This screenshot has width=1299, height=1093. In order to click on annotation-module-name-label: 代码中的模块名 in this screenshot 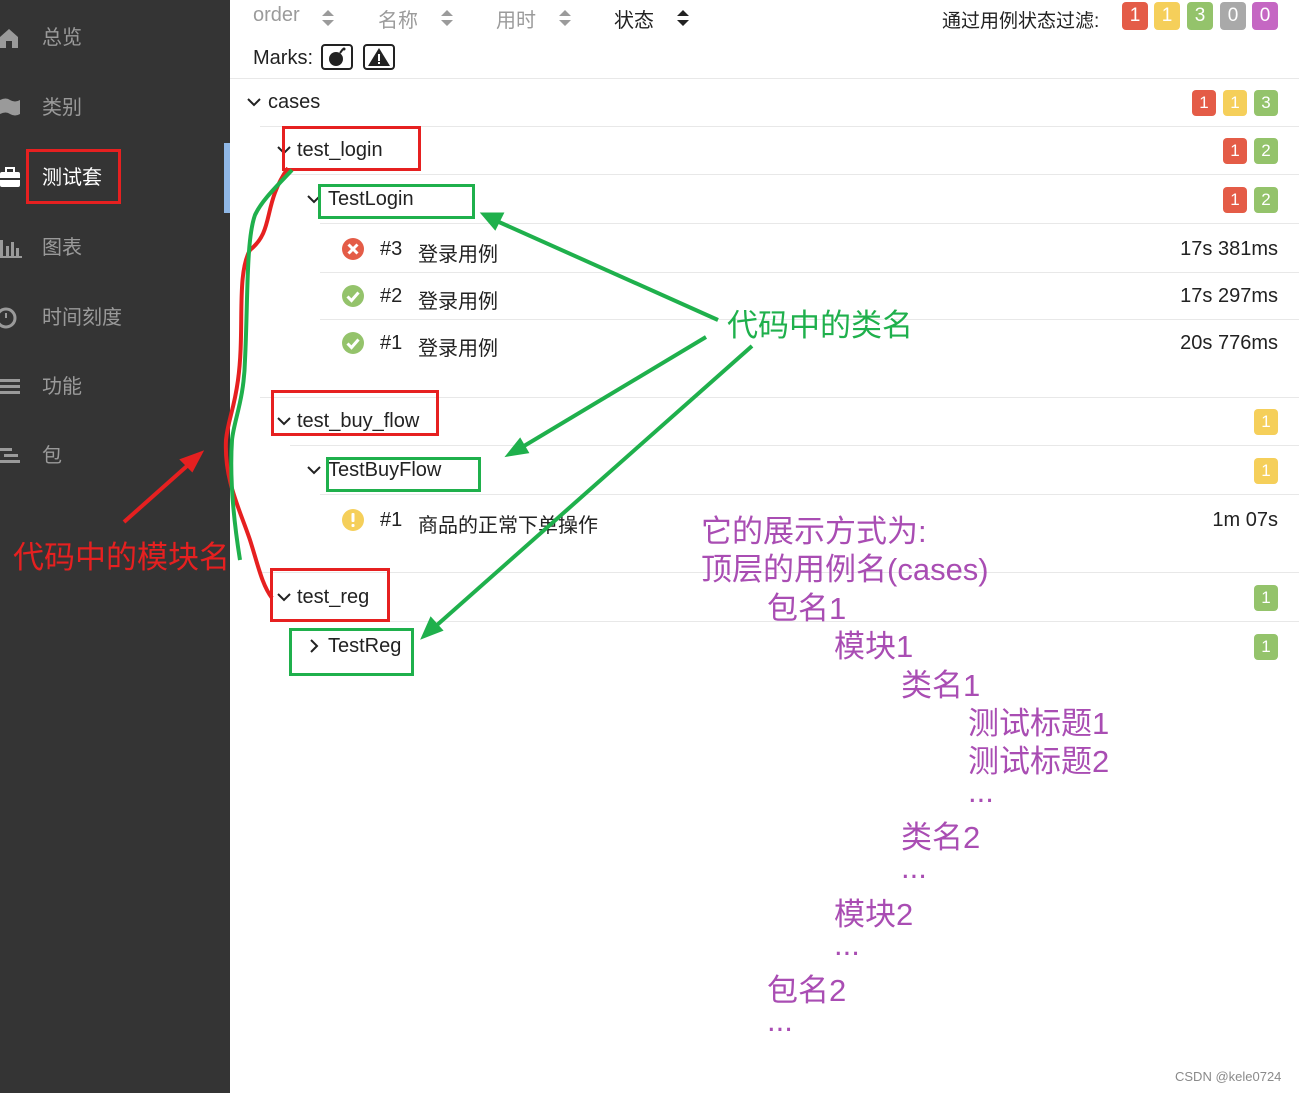, I will do `click(121, 557)`.